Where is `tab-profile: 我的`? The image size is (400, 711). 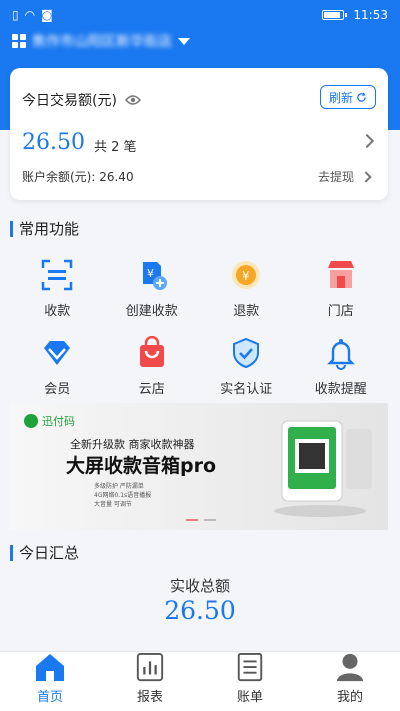
tab-profile: 我的 is located at coordinates (350, 681).